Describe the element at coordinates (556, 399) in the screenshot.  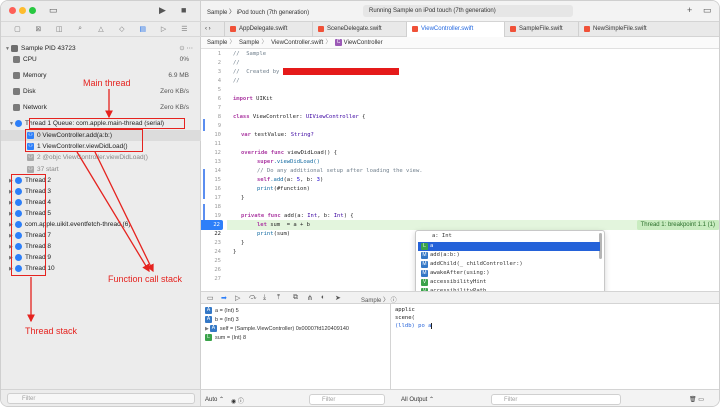
I see `console-filter-input: Filter` at that location.